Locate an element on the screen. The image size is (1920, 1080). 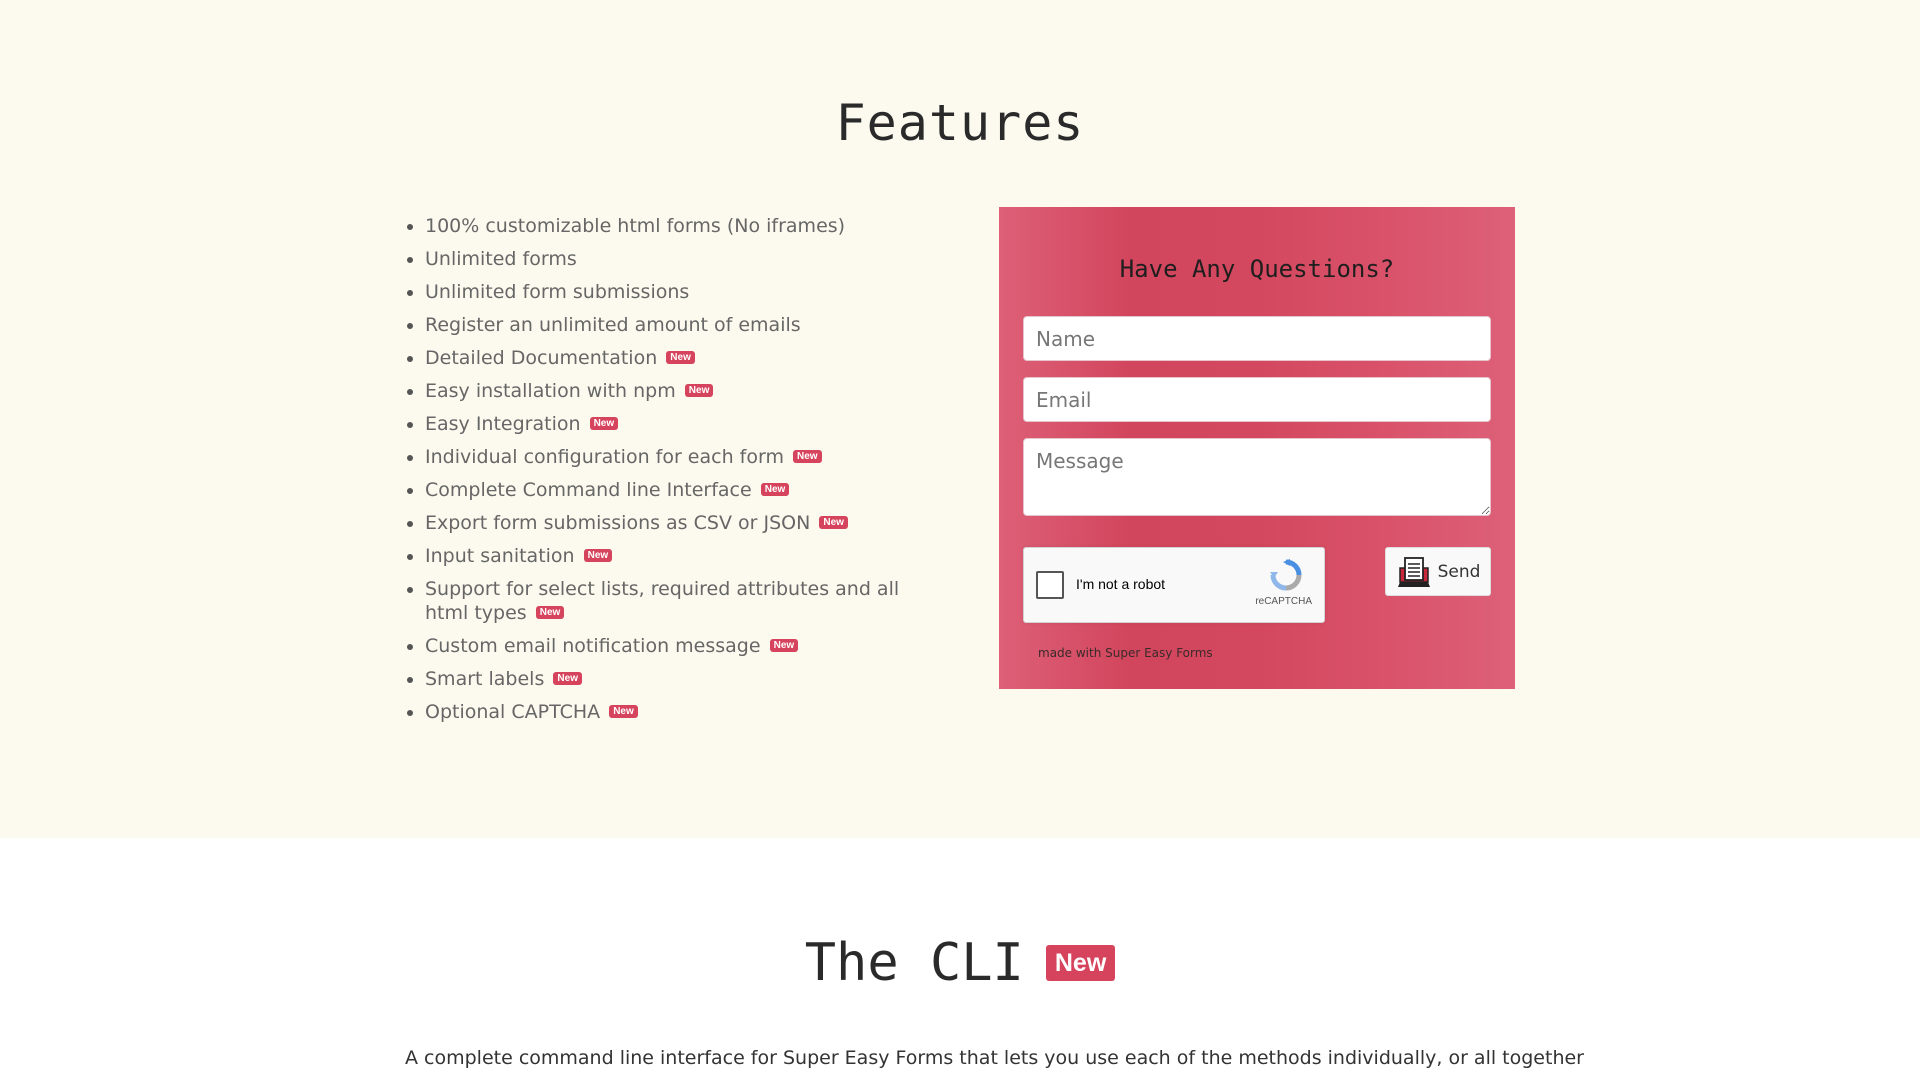
mail-tray-icon is located at coordinates (1413, 571).